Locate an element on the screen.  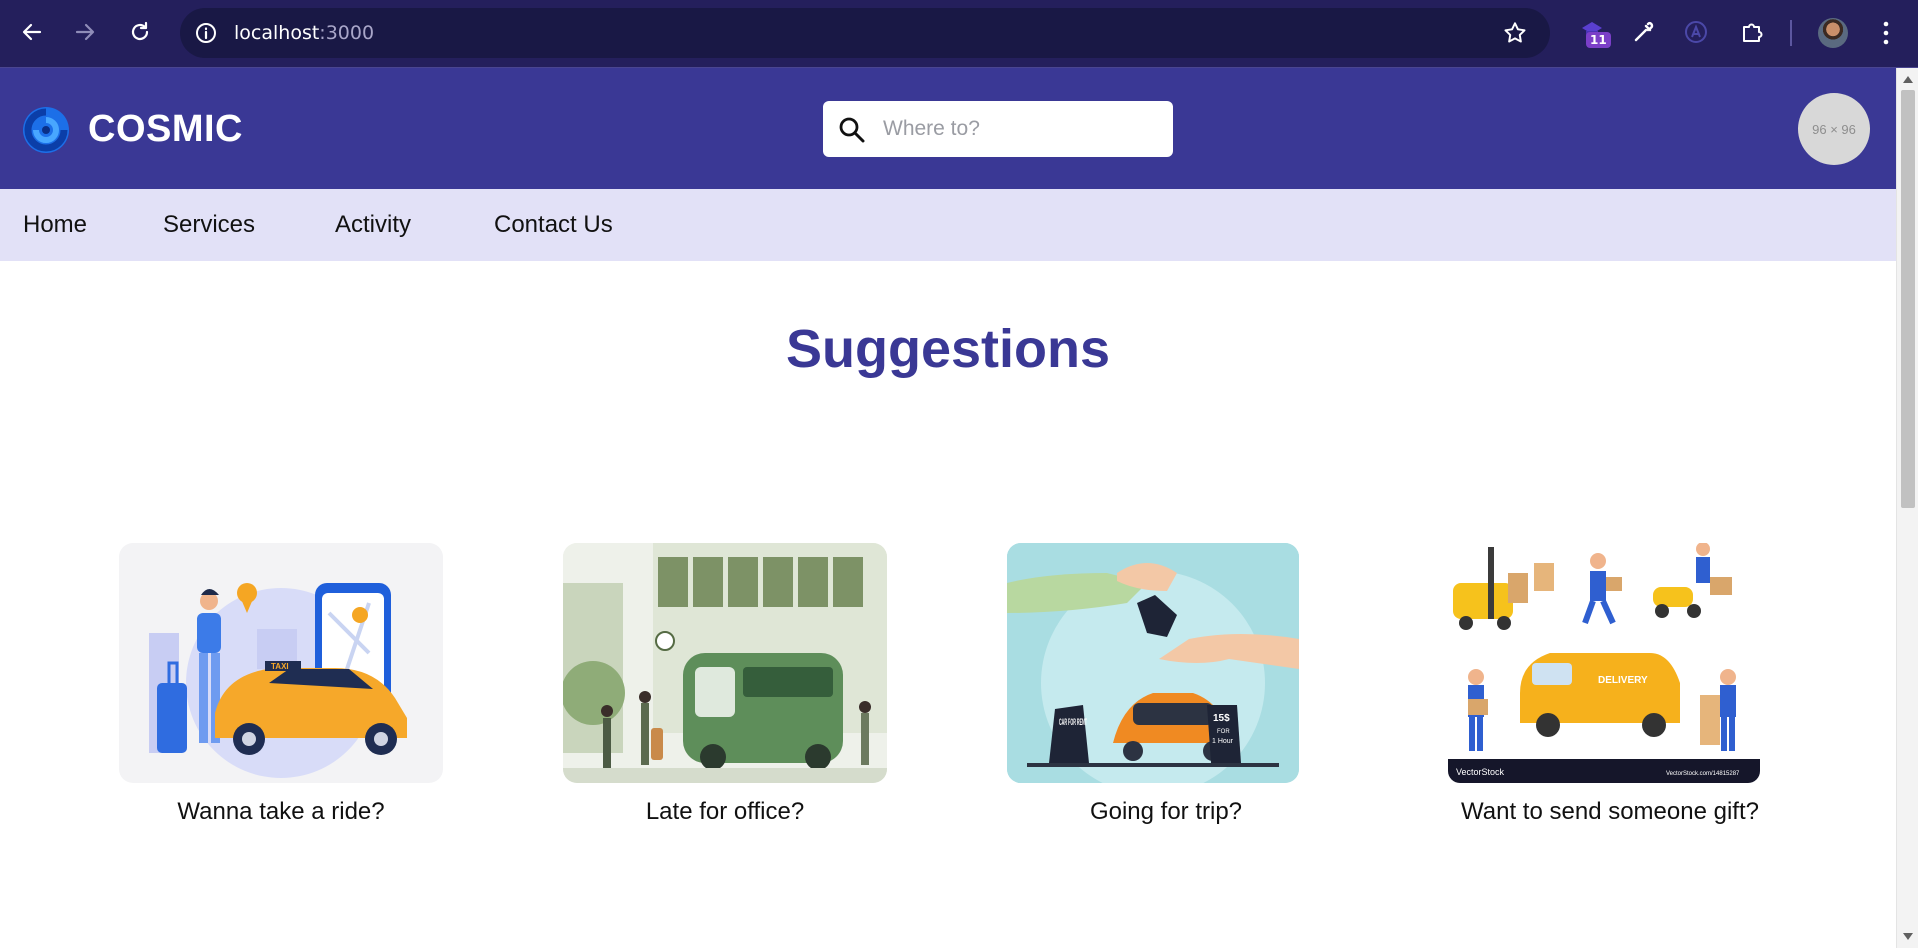
search-icon is located at coordinates (852, 130).